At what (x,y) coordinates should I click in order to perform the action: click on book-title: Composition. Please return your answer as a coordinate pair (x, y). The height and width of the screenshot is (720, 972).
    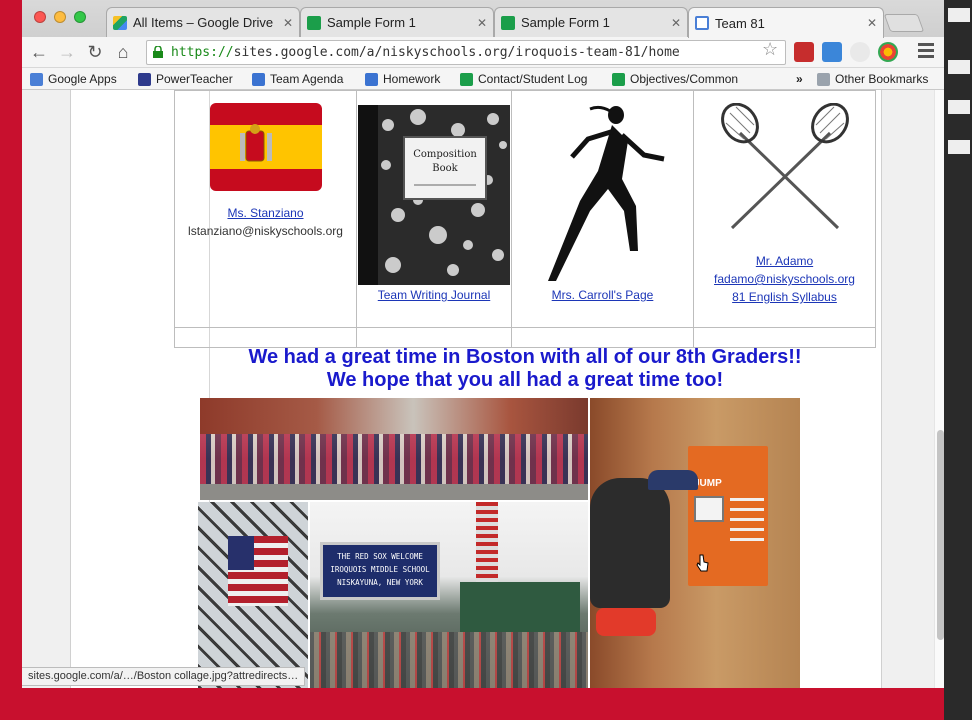
    Looking at the image, I should click on (445, 154).